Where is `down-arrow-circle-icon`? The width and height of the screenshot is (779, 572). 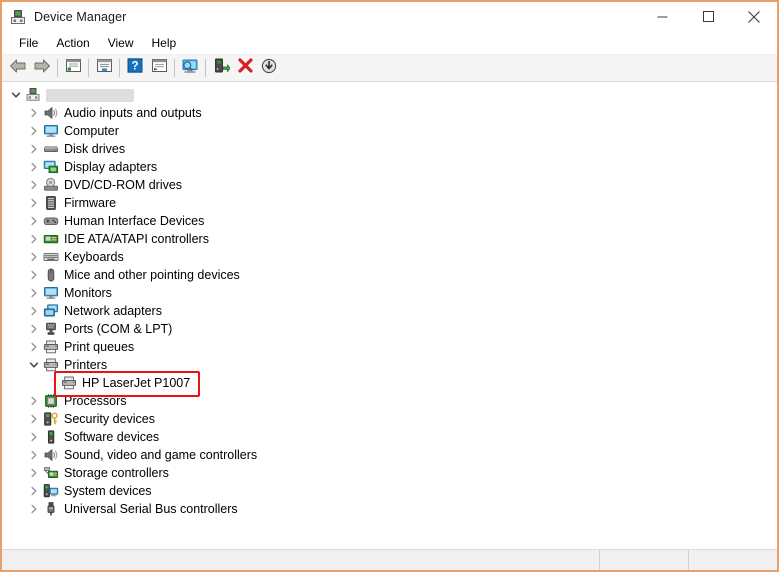
down-arrow-circle-icon is located at coordinates (269, 68).